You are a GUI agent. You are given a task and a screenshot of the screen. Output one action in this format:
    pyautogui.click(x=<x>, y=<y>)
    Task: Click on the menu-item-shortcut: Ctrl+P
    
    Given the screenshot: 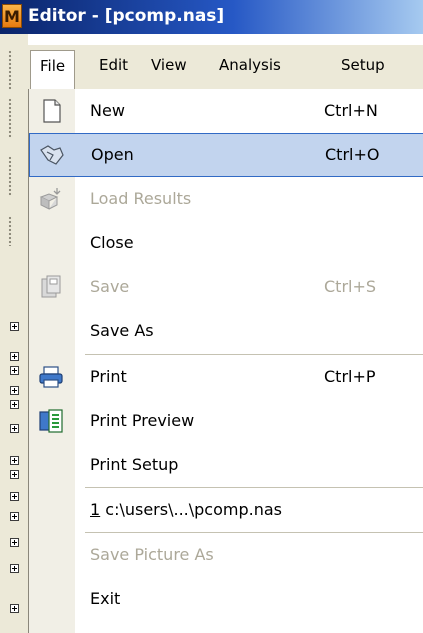 What is the action you would take?
    pyautogui.click(x=350, y=376)
    